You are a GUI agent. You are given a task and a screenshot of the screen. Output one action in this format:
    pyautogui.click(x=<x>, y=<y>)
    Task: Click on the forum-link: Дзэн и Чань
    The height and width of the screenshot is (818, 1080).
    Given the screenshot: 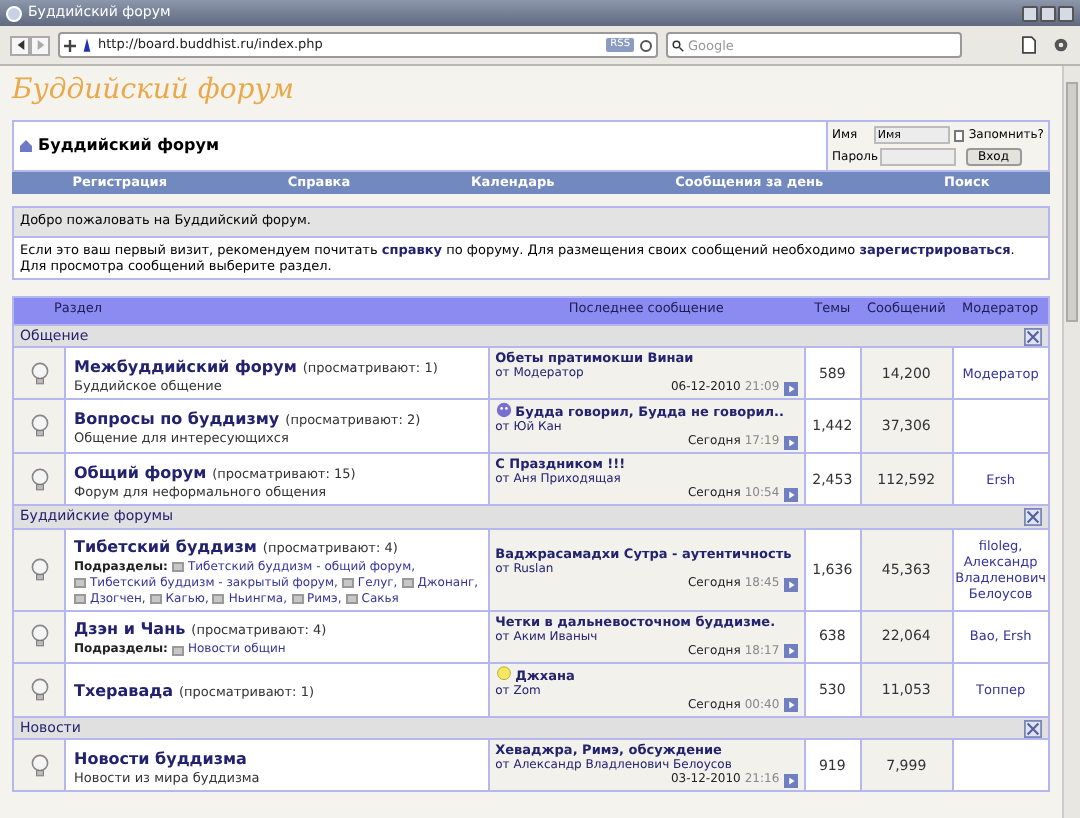 What is the action you would take?
    pyautogui.click(x=130, y=629)
    